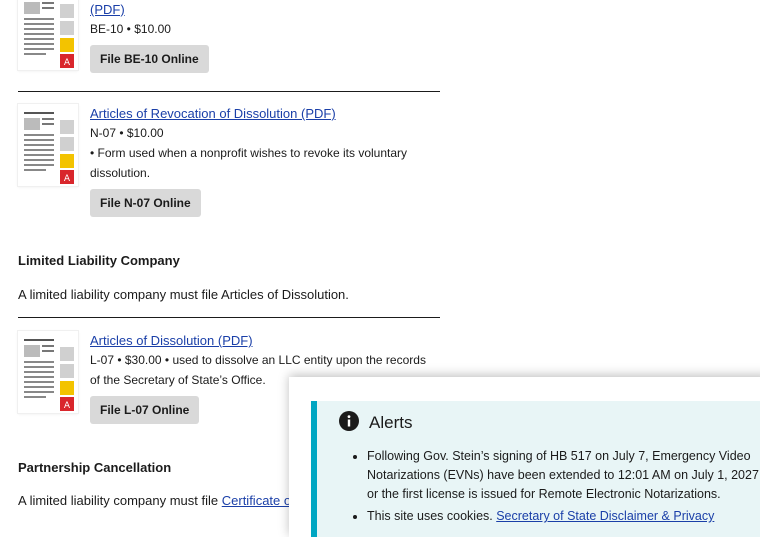  Describe the element at coordinates (145, 203) in the screenshot. I see `file-n07-online-button: File N-07 Online` at that location.